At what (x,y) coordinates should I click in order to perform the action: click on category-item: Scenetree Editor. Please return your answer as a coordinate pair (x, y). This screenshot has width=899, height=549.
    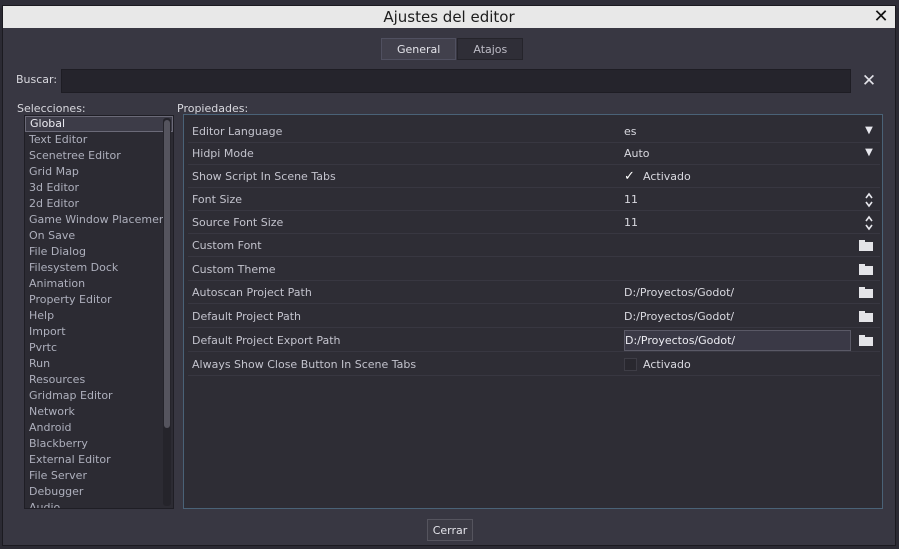
    Looking at the image, I should click on (99, 156).